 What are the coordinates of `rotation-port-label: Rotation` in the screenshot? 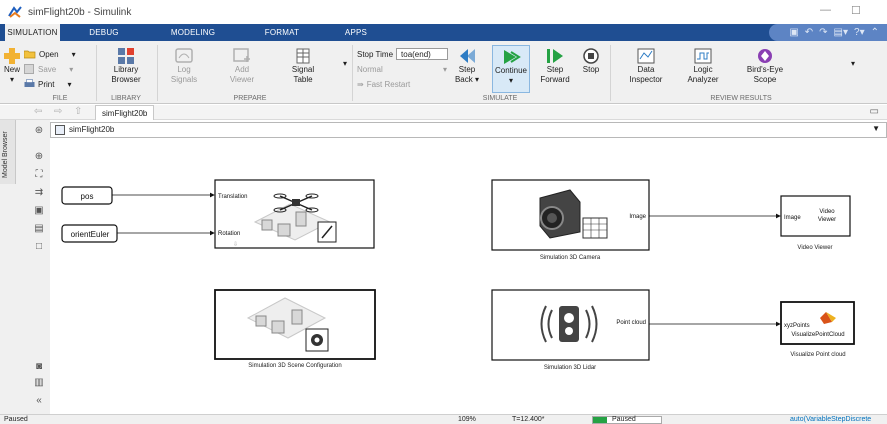 It's located at (229, 234).